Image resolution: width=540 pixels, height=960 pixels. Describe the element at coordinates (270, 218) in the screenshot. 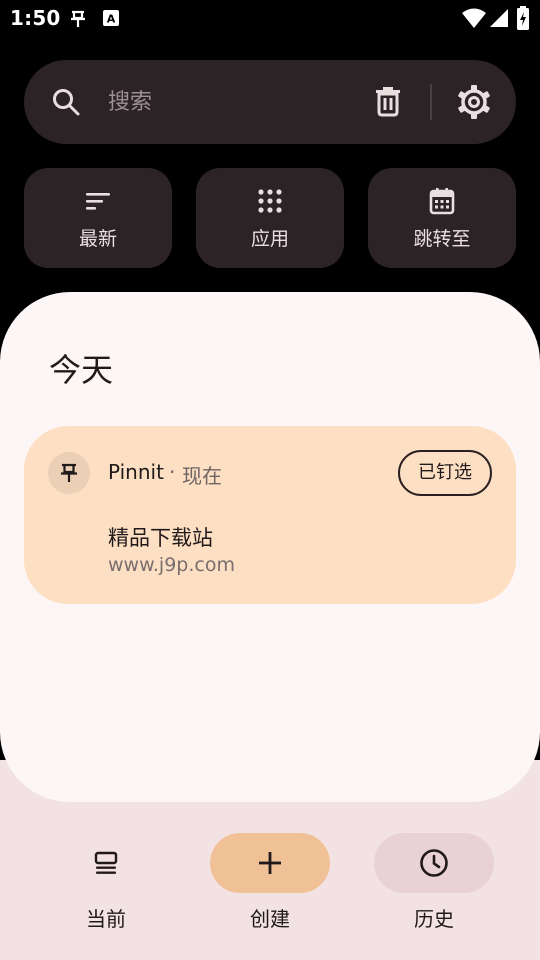

I see `apps-button: 应用` at that location.